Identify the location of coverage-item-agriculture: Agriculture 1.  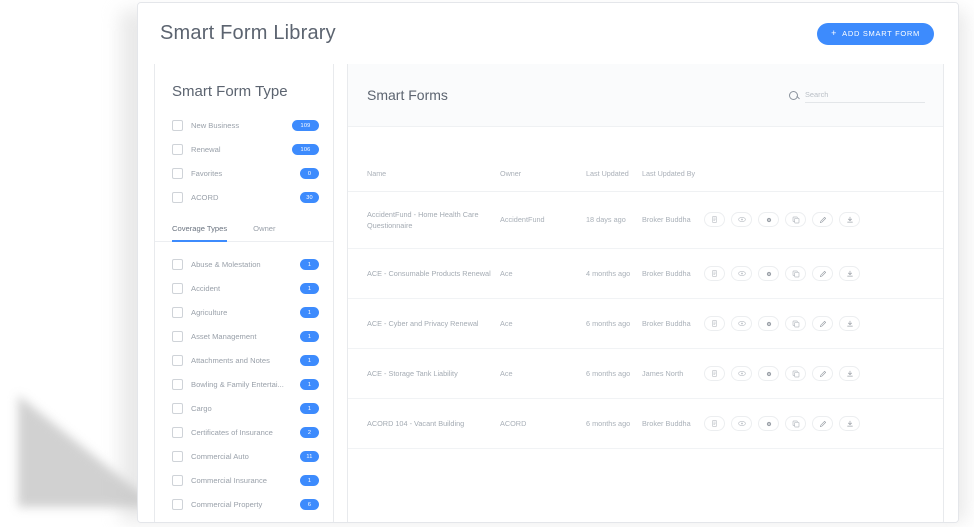
(245, 312).